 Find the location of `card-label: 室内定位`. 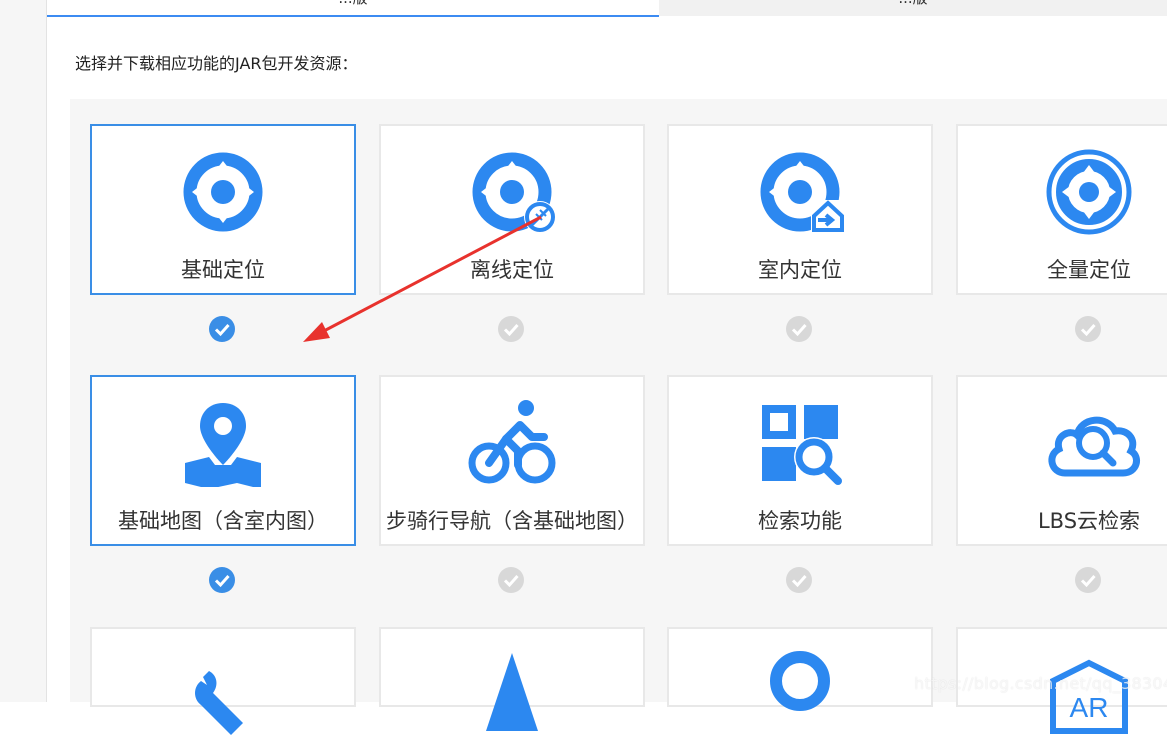

card-label: 室内定位 is located at coordinates (800, 270).